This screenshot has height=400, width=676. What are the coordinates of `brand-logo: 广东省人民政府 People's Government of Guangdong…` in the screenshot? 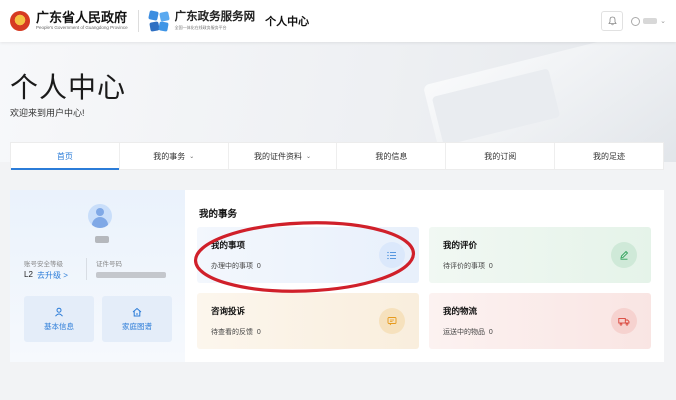 It's located at (82, 21).